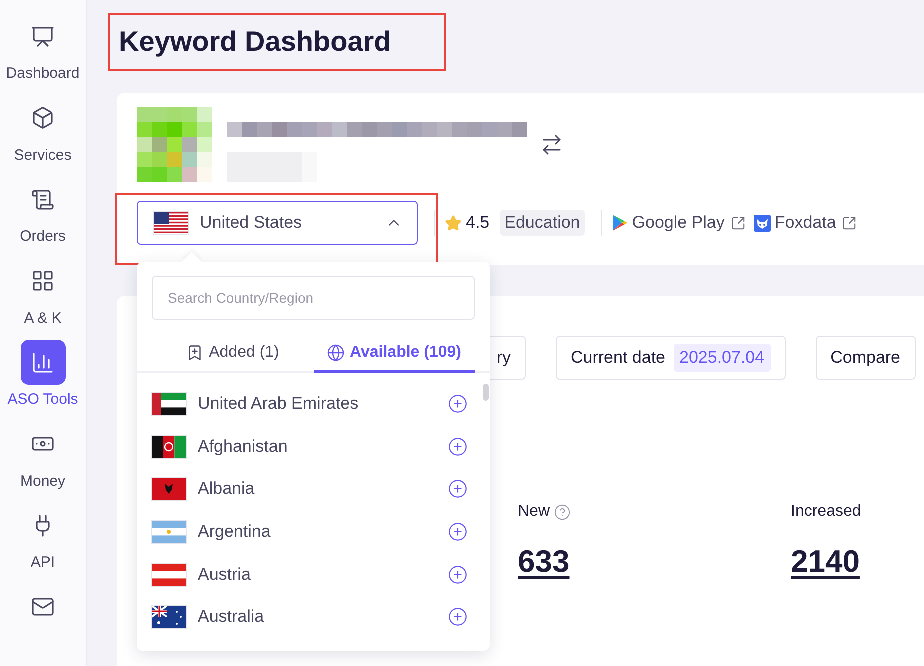 The height and width of the screenshot is (666, 924). Describe the element at coordinates (321, 489) in the screenshot. I see `country-option: Albania` at that location.